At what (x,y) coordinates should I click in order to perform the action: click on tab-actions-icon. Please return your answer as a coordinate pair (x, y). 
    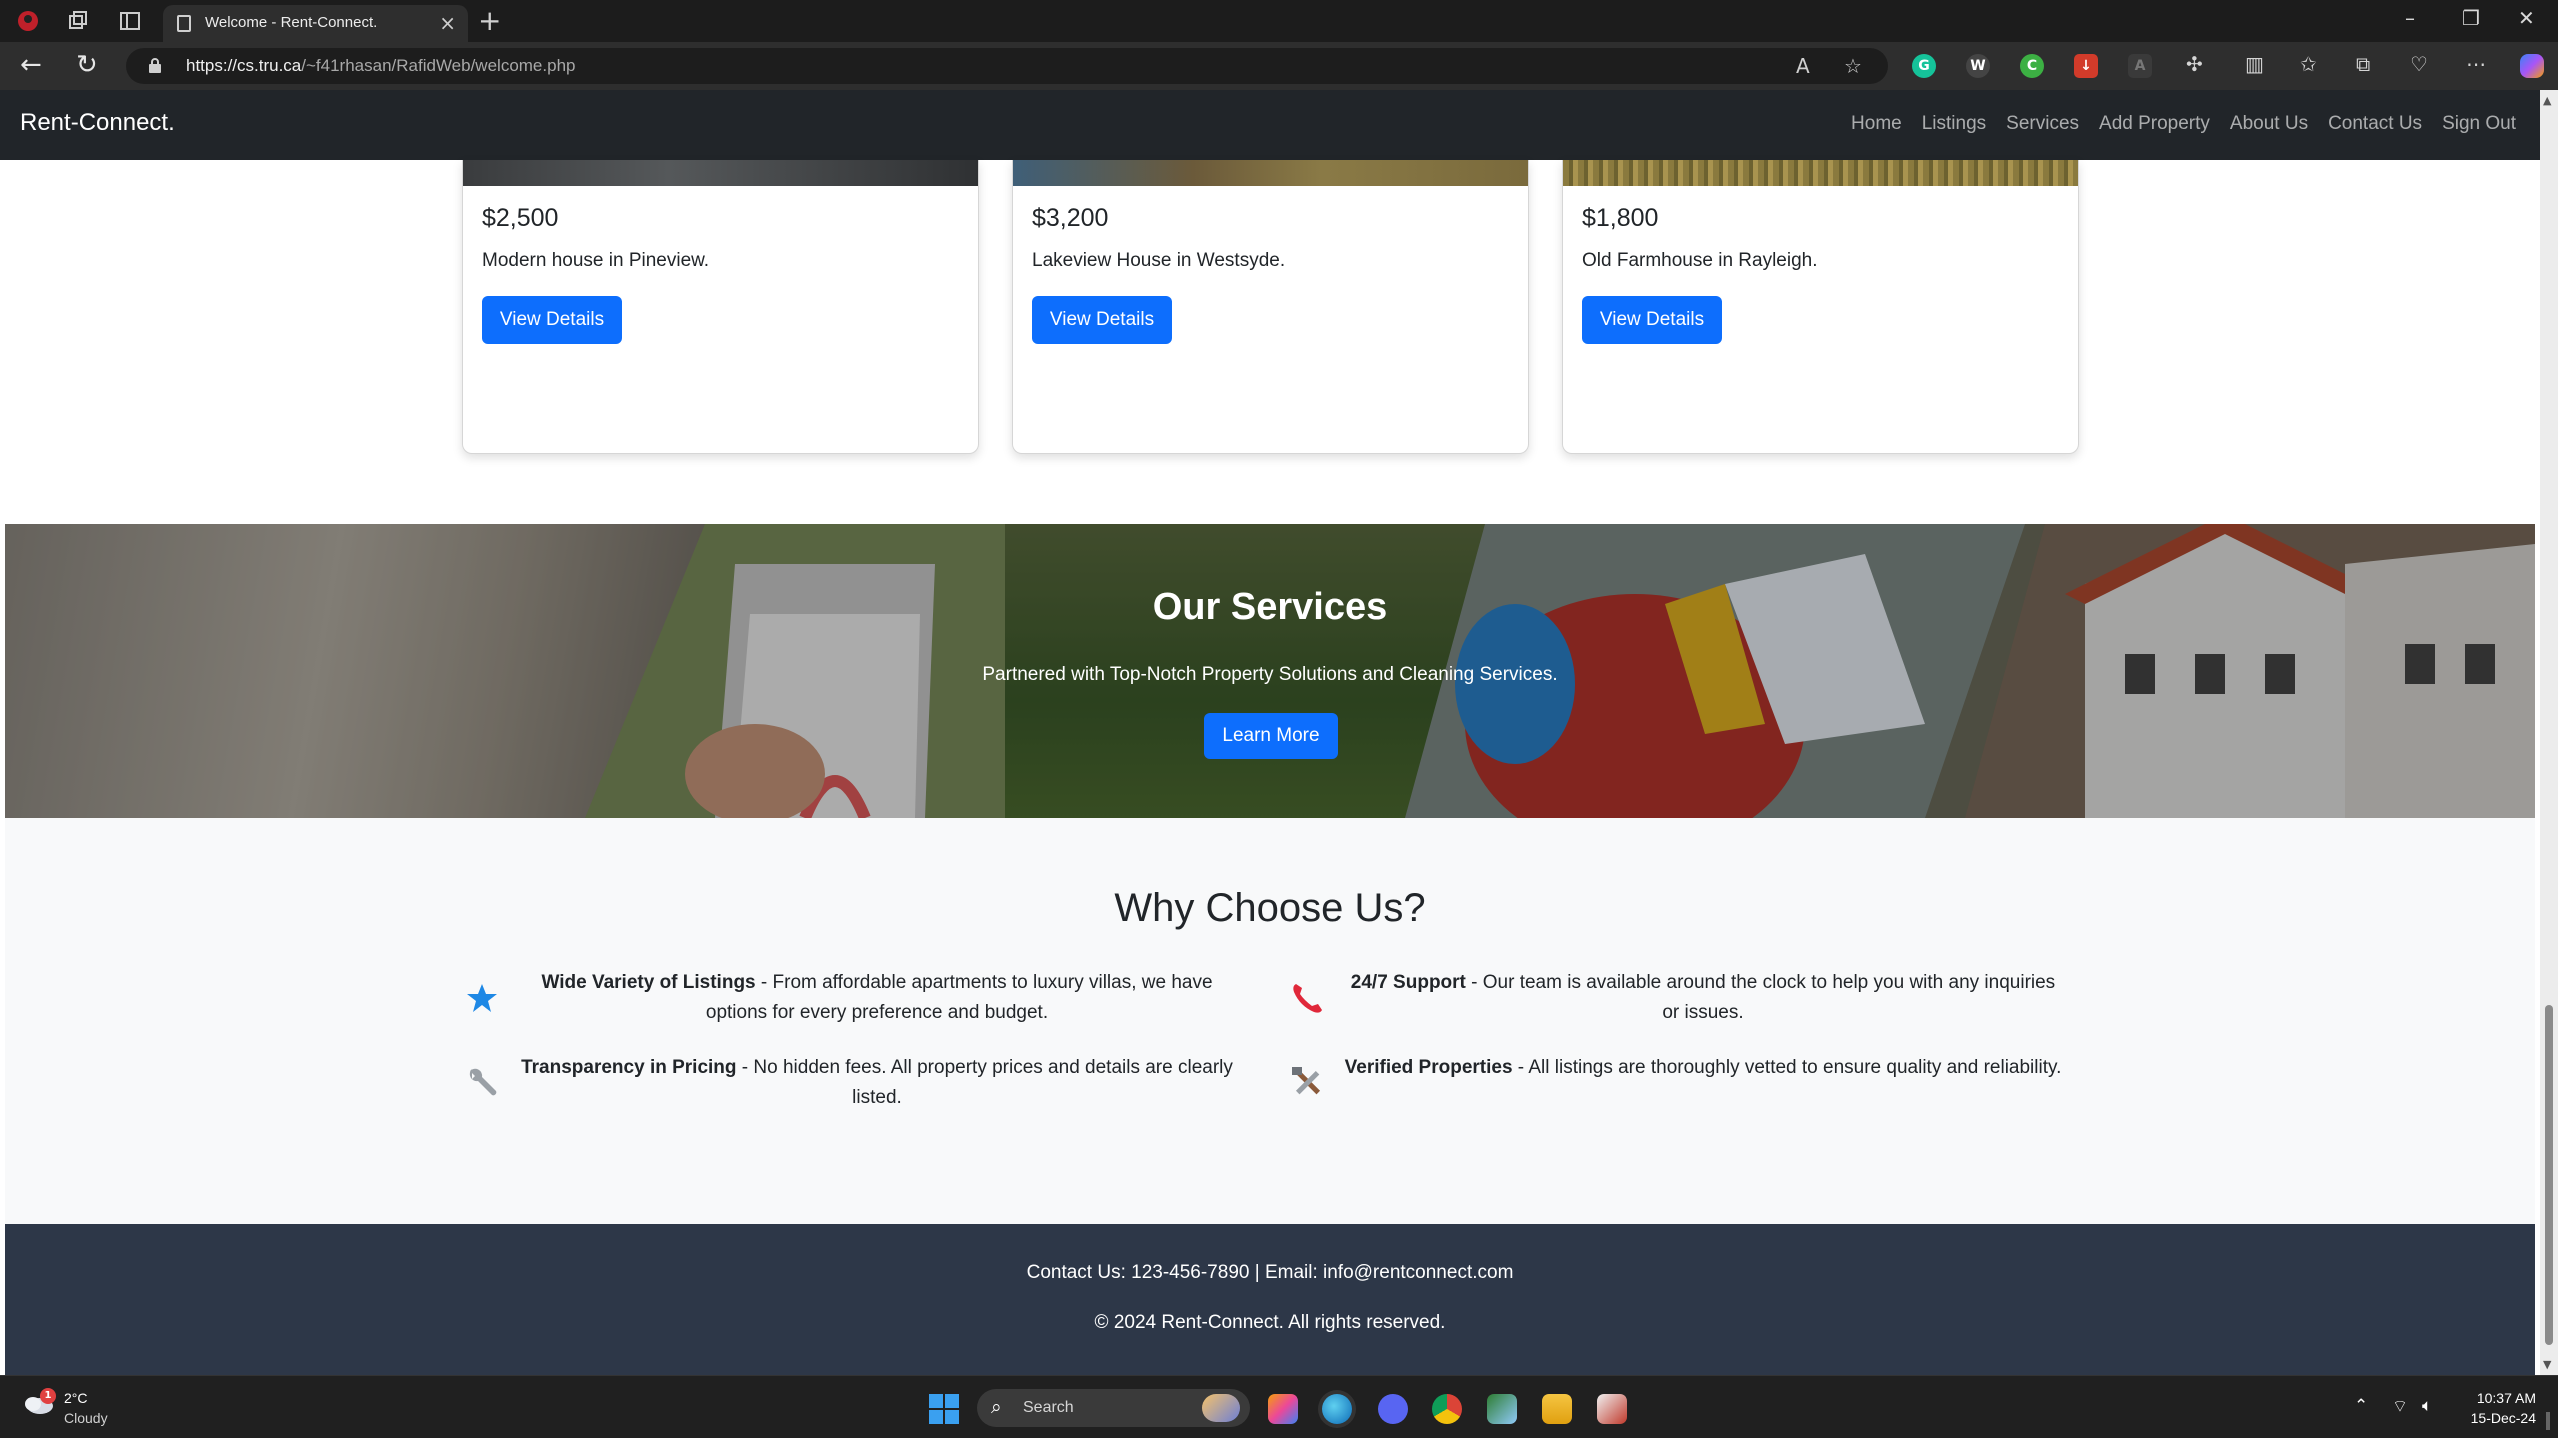
    Looking at the image, I should click on (130, 21).